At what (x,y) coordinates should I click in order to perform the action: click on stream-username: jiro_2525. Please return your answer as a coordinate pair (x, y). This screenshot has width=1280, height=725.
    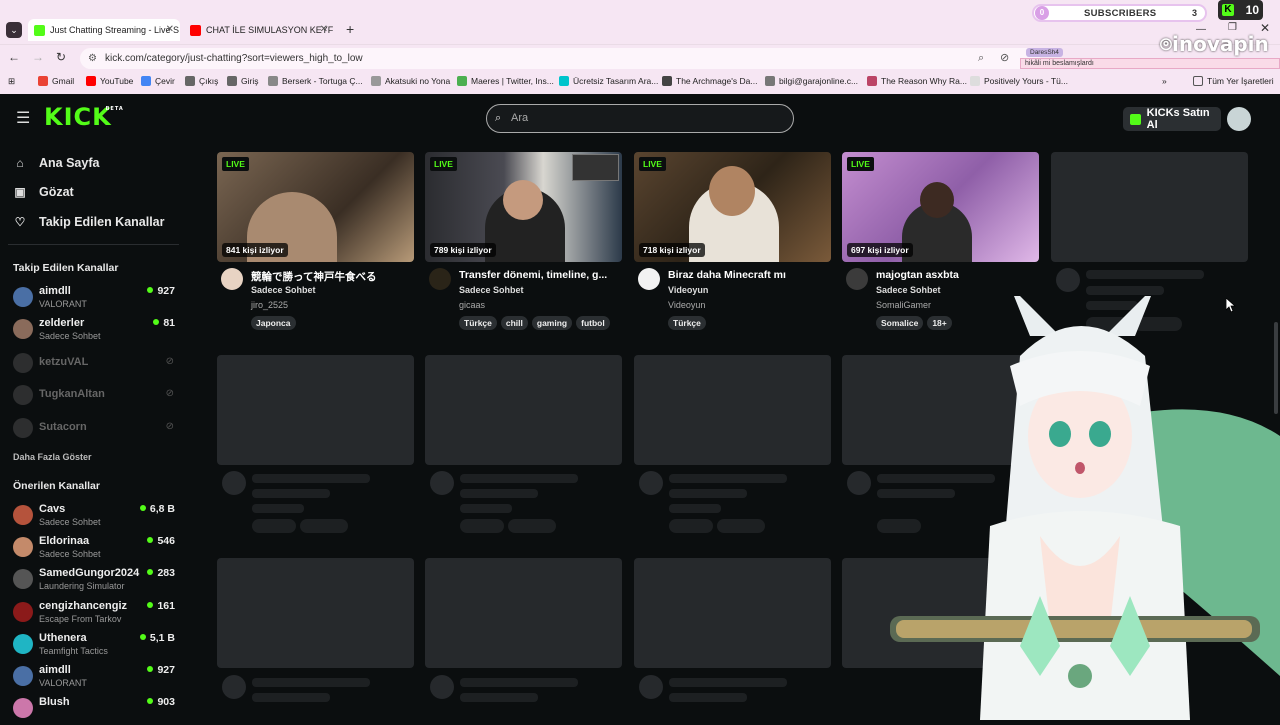
    Looking at the image, I should click on (269, 305).